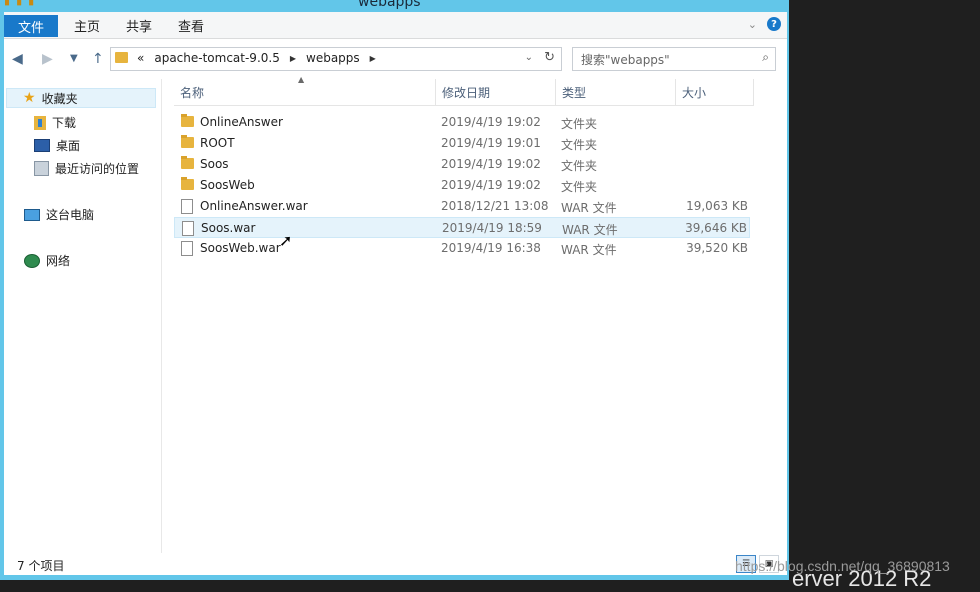  I want to click on recent-locations-icon: ▼, so click(74, 58).